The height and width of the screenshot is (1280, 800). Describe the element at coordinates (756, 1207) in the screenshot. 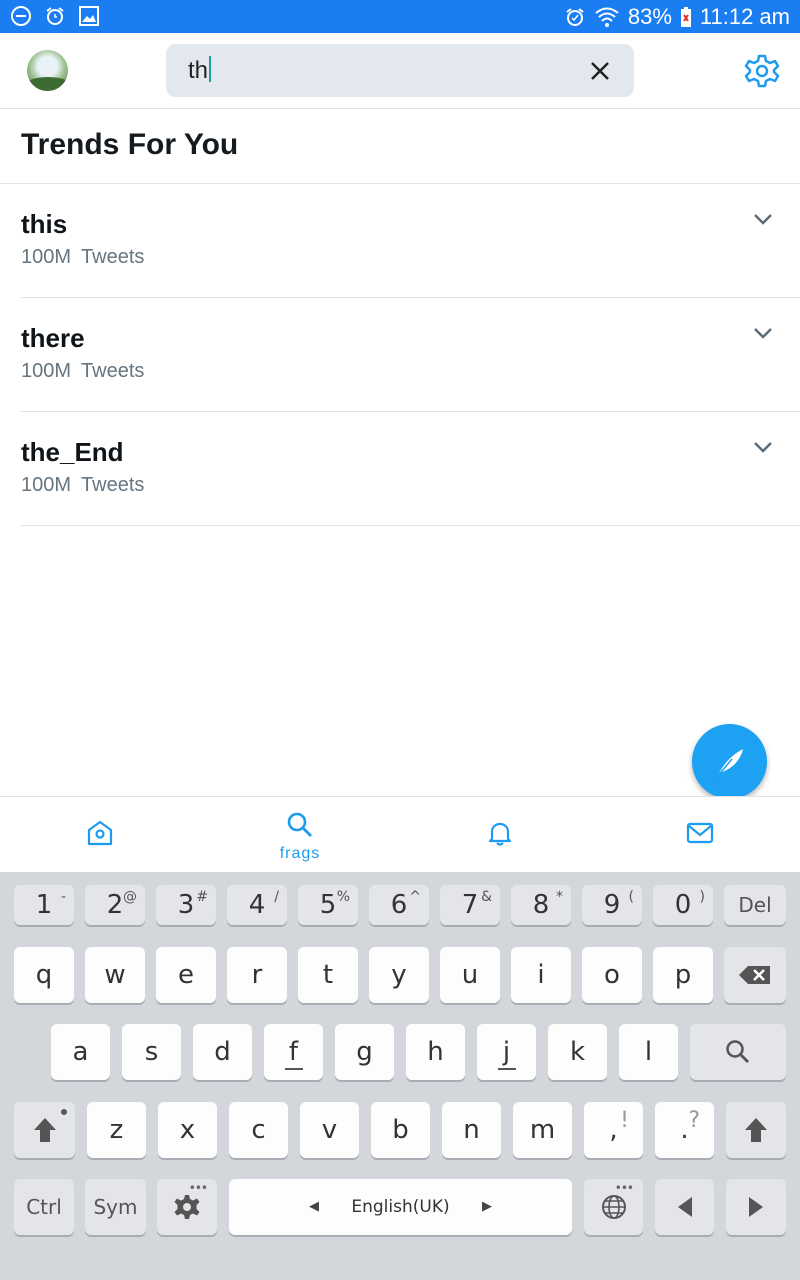

I see `key-cursor-right` at that location.